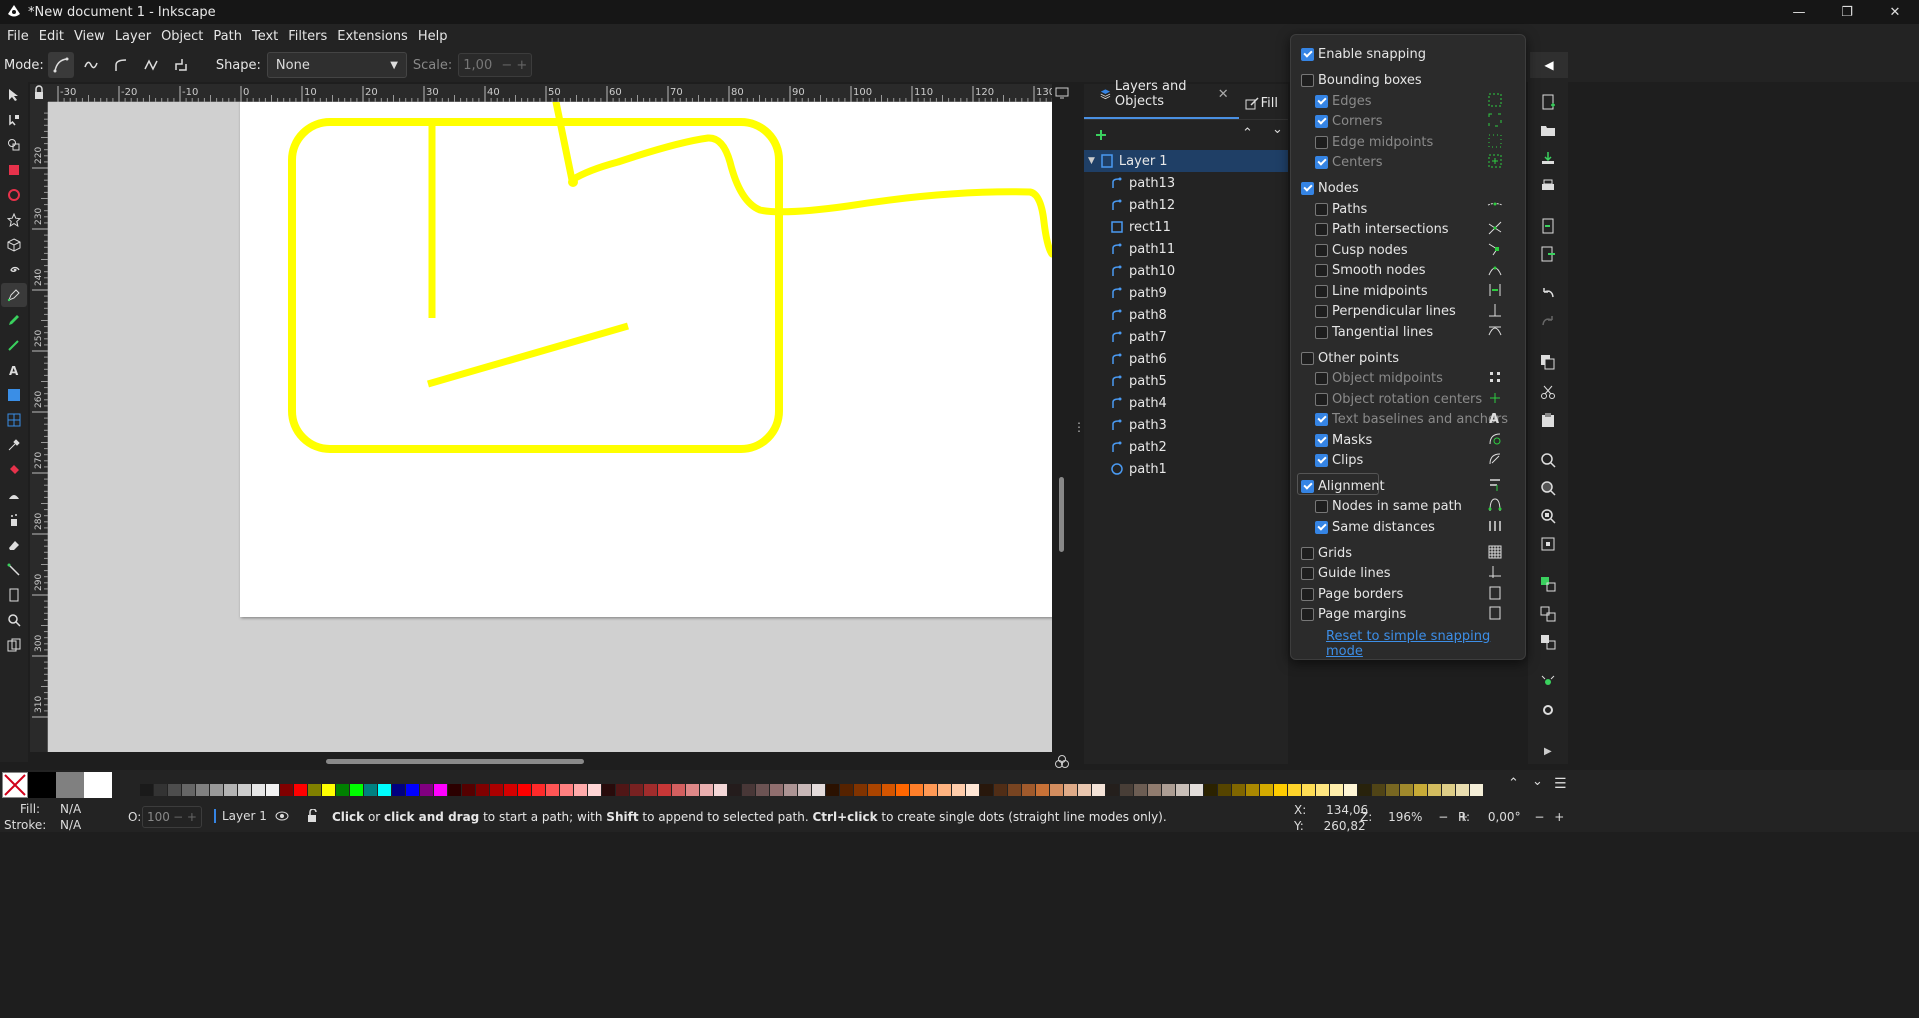 The height and width of the screenshot is (1018, 1919). What do you see at coordinates (1307, 358) in the screenshot?
I see `other-points-checkbox` at bounding box center [1307, 358].